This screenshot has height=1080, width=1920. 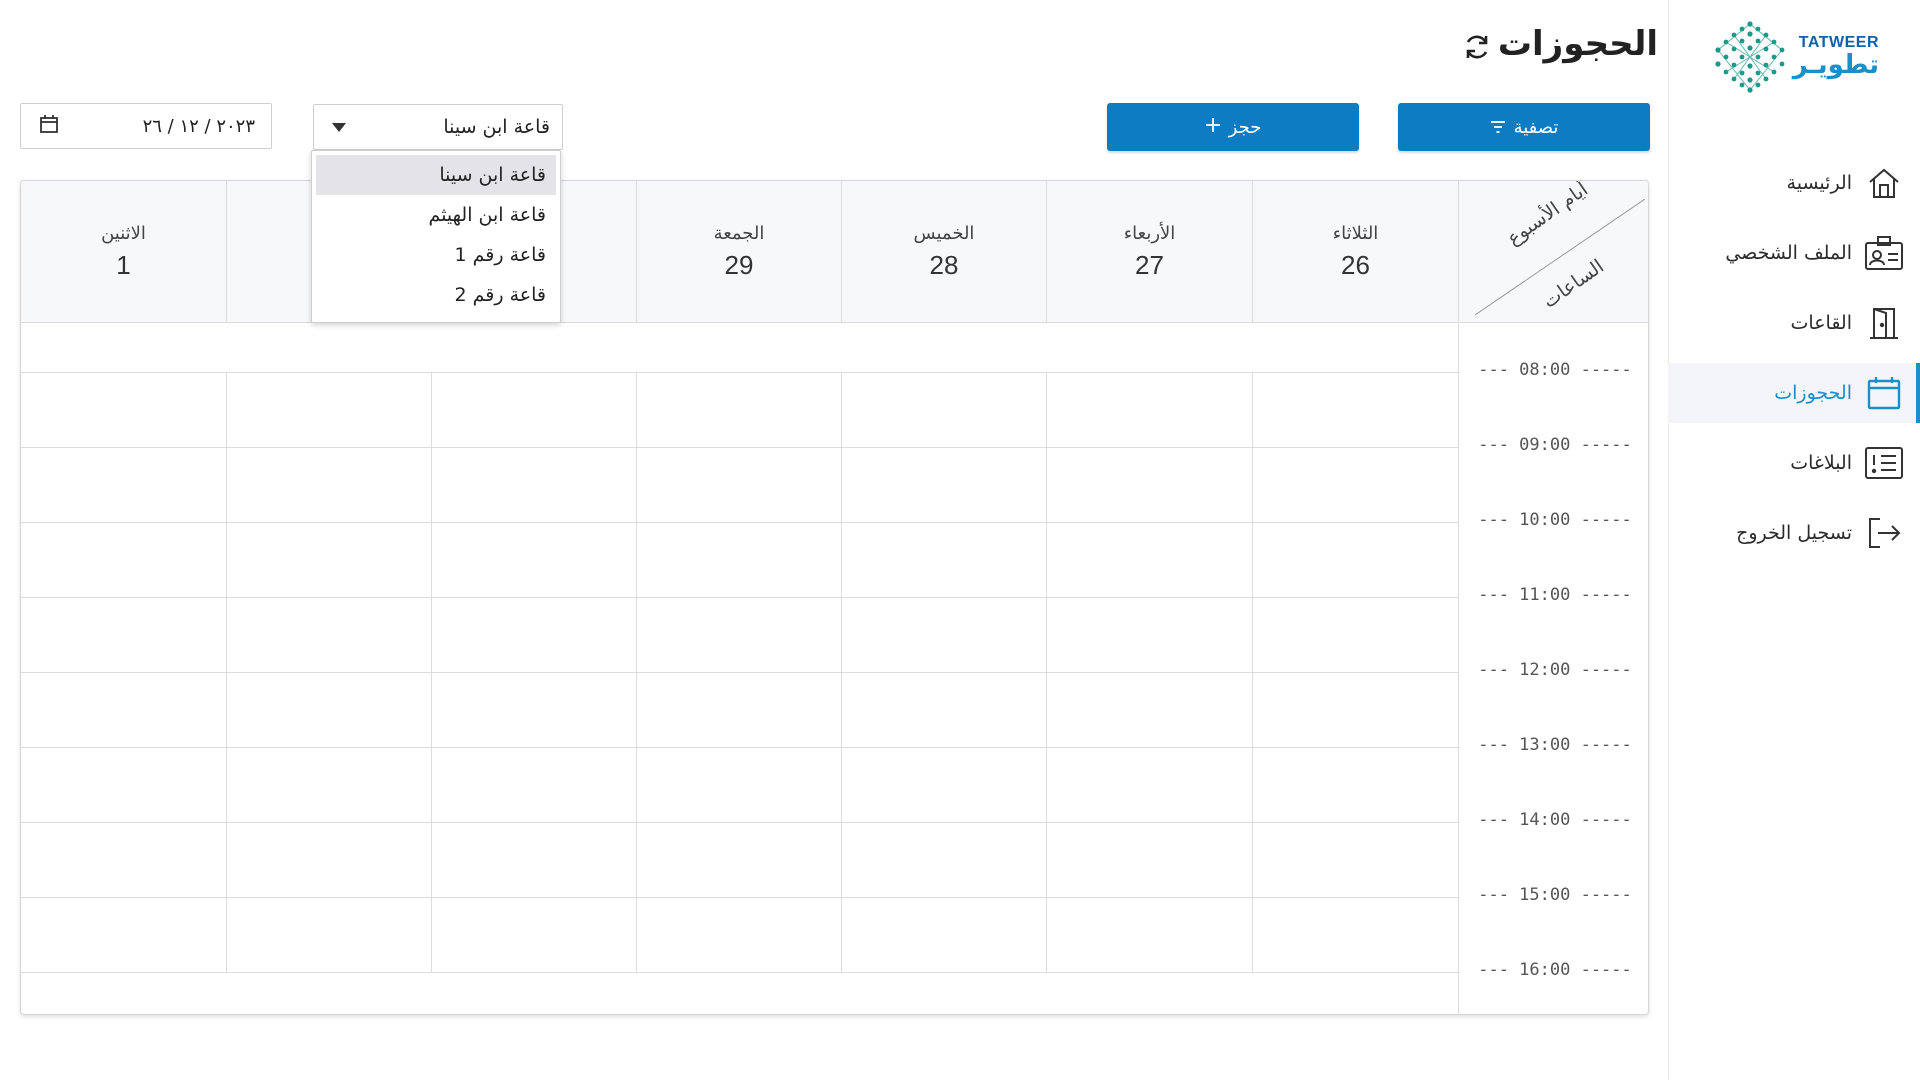 What do you see at coordinates (1149, 233) in the screenshot?
I see `day-name: الأربعاء` at bounding box center [1149, 233].